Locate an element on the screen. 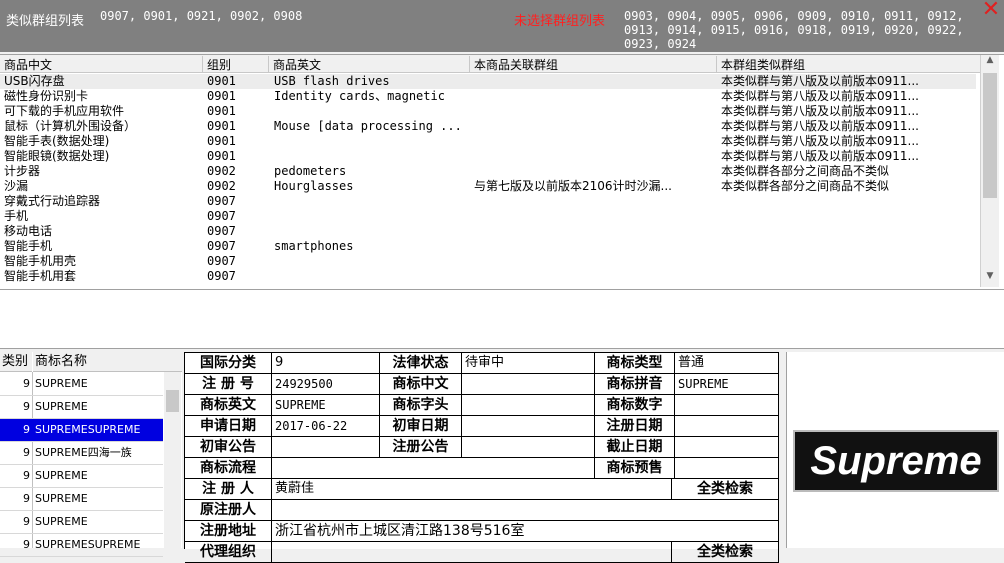 The image size is (1004, 563). address-value: 浙江省杭州市上城区清江路138号516室 is located at coordinates (525, 531).